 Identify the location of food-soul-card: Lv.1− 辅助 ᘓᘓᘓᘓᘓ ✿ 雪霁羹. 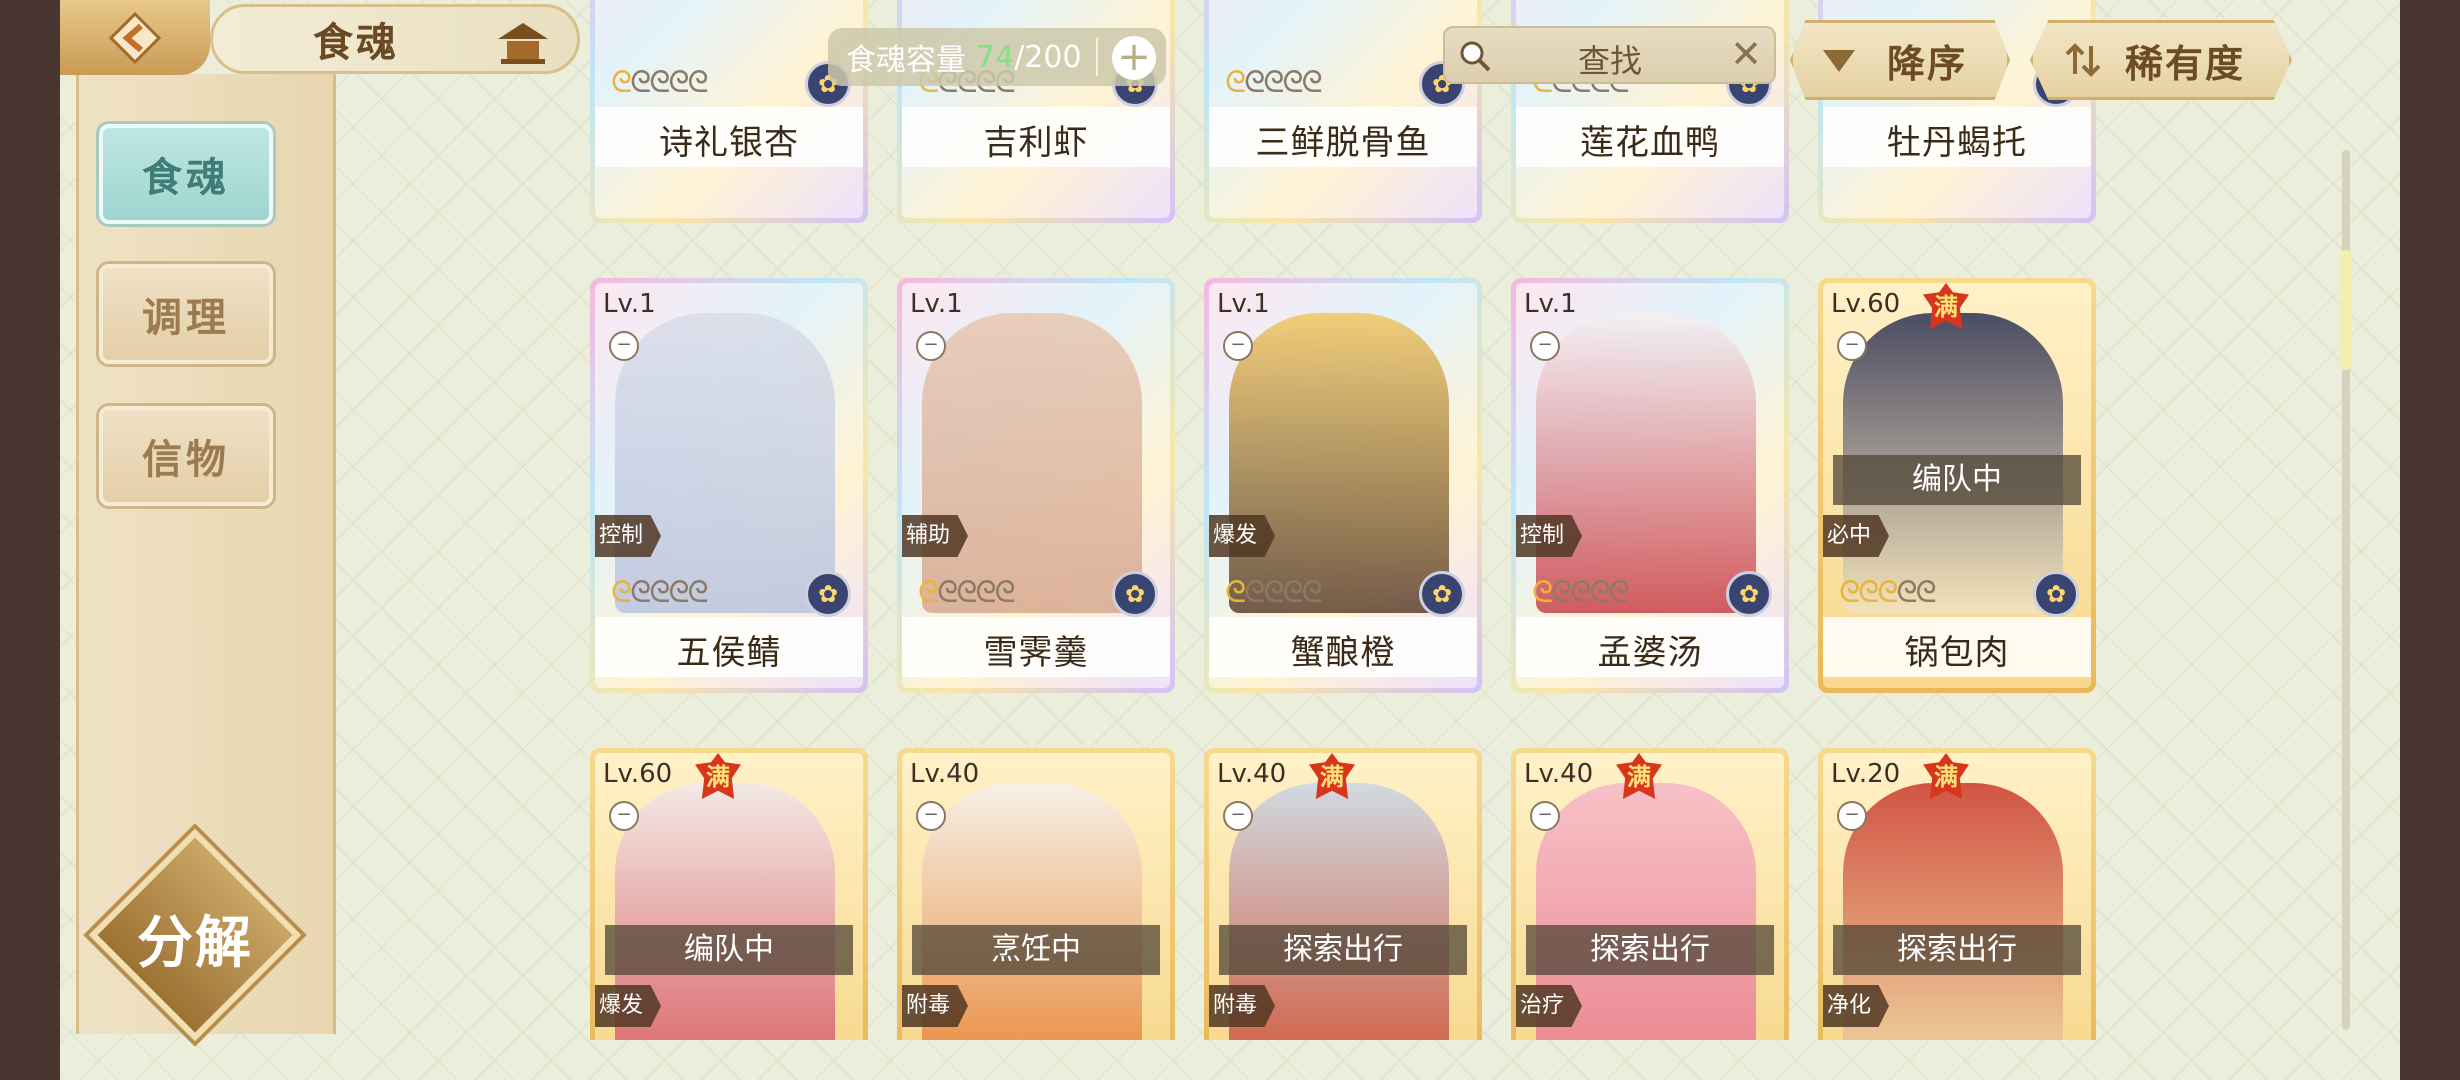
(1036, 485).